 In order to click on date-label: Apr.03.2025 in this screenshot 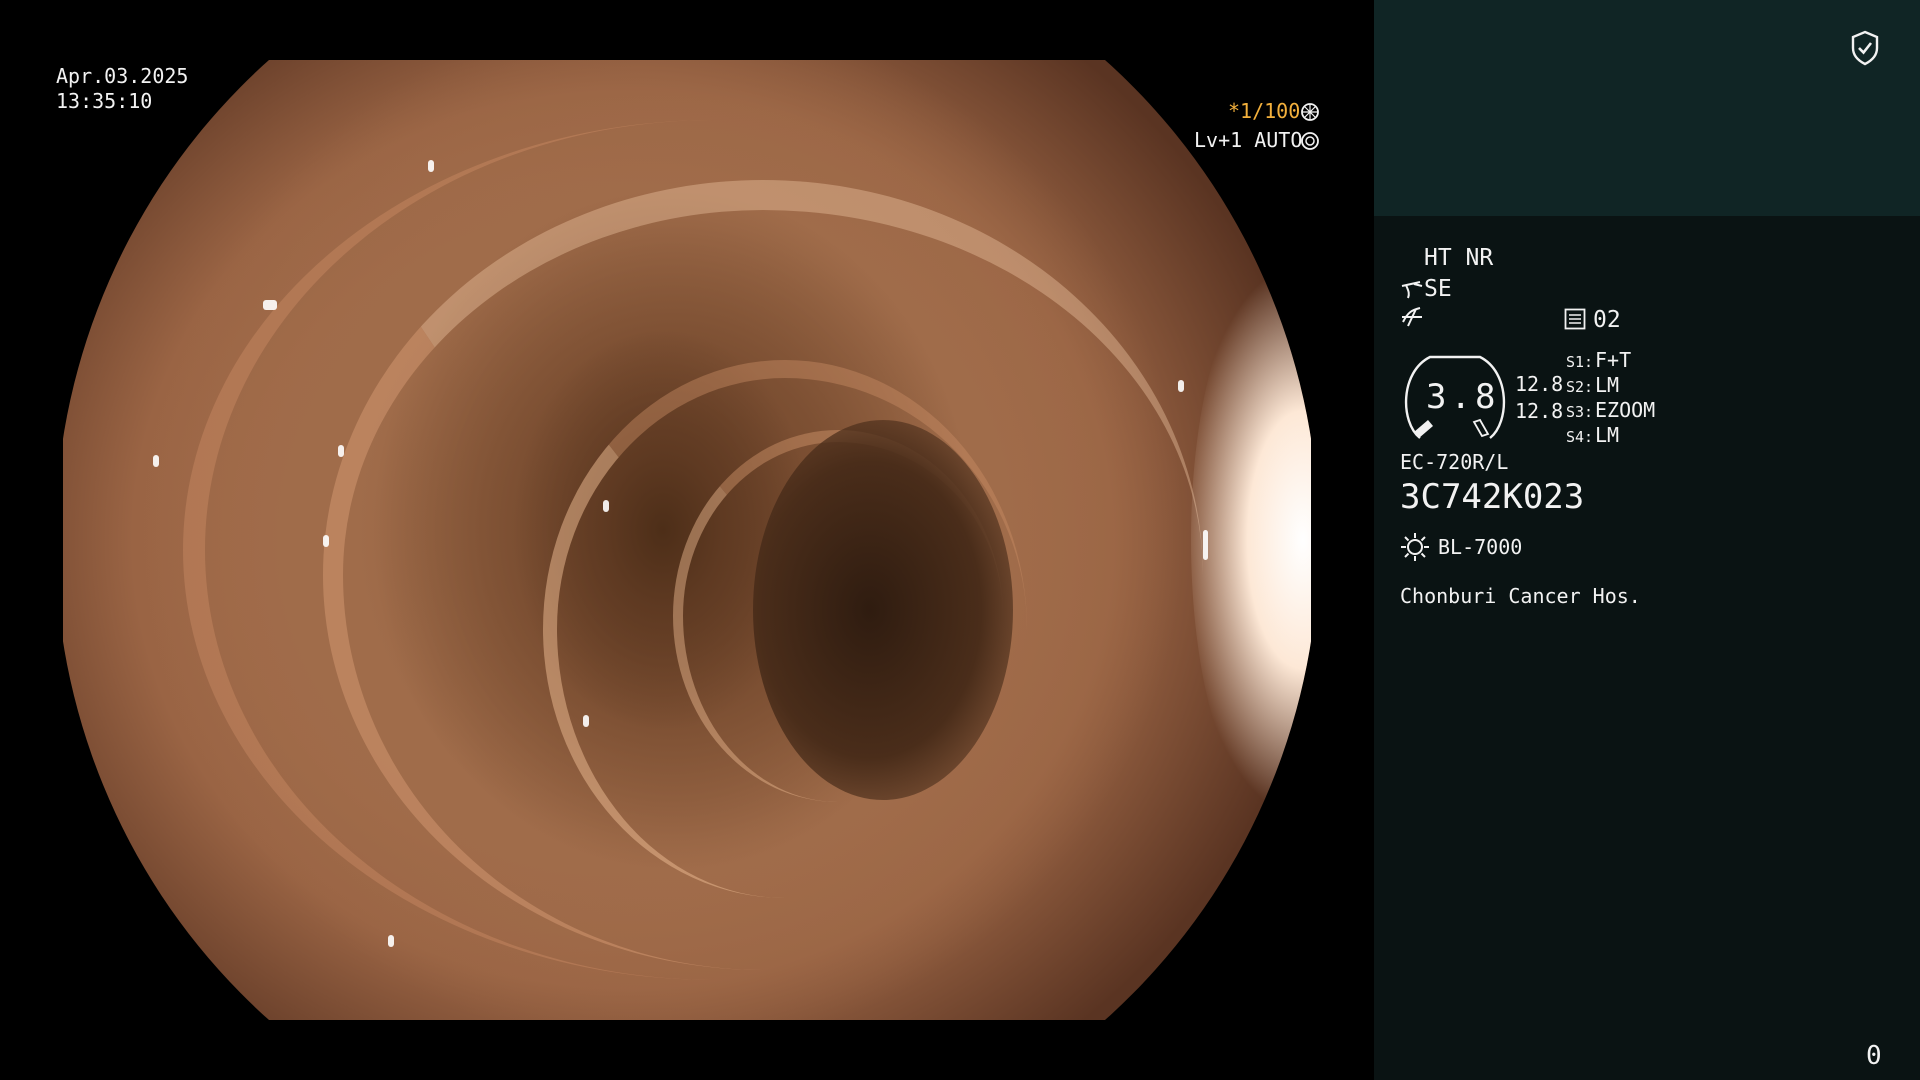, I will do `click(122, 76)`.